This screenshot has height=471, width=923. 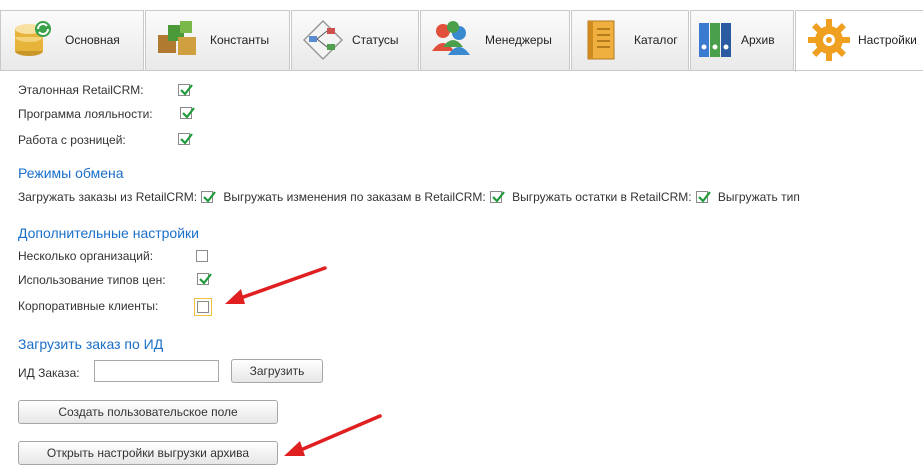 I want to click on exchange-upload-stock-checkbox, so click(x=703, y=196).